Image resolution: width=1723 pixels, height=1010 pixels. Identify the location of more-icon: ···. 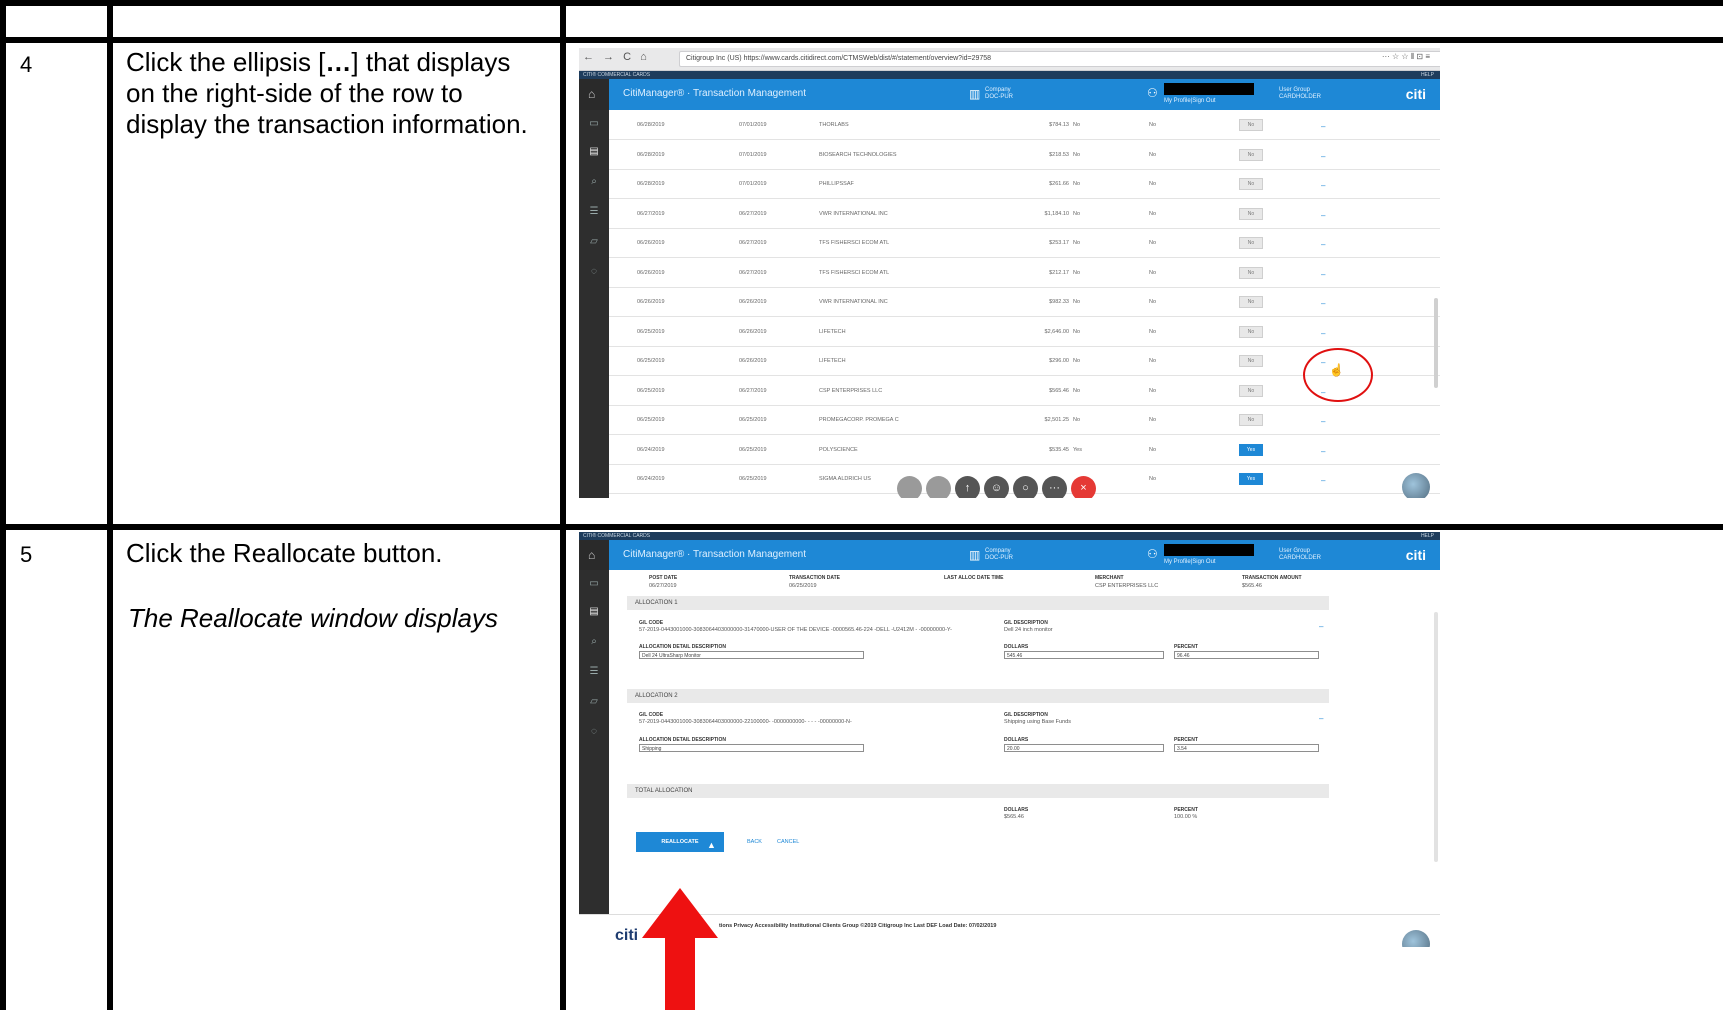
(1054, 487).